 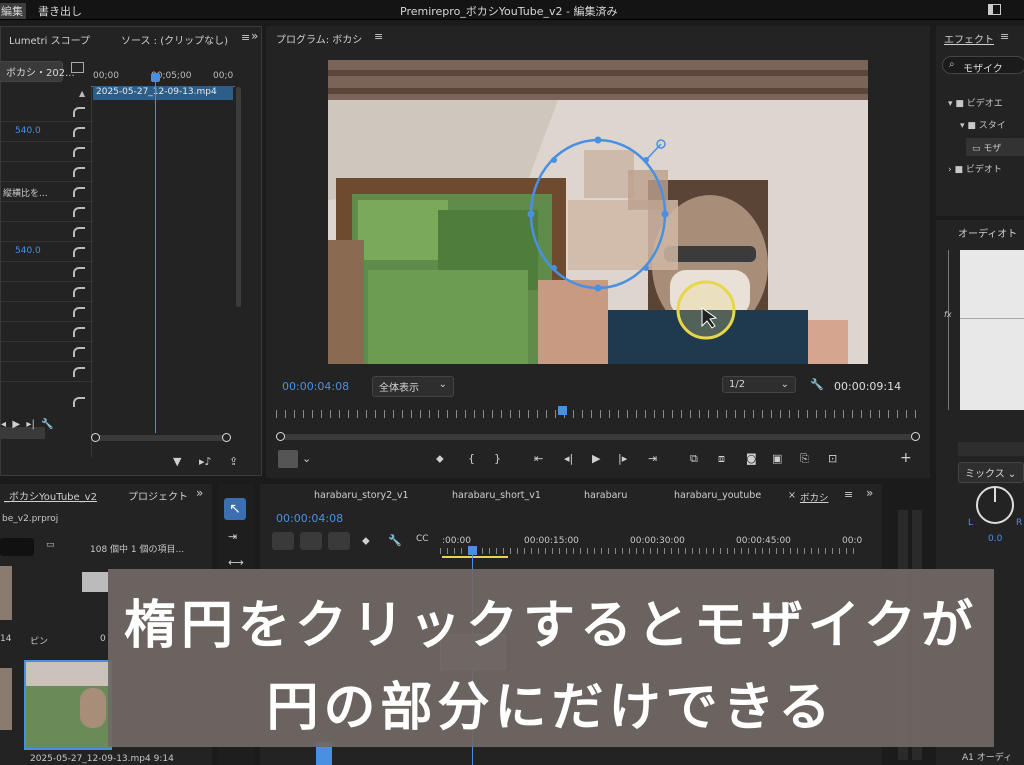 I want to click on go-to-in-icon: ⇤, so click(x=538, y=458).